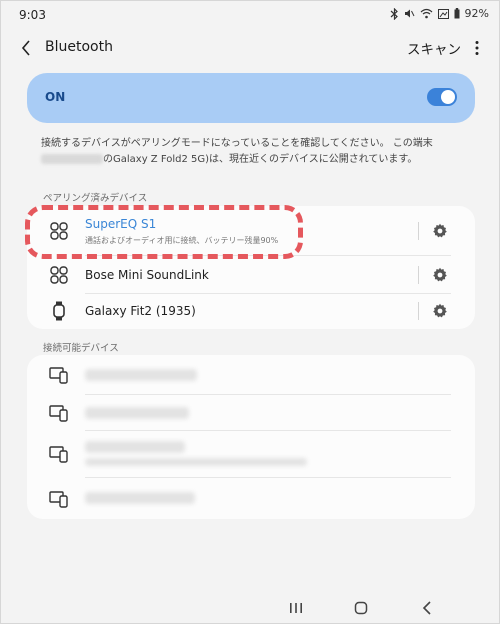 The width and height of the screenshot is (500, 624). What do you see at coordinates (59, 311) in the screenshot?
I see `watch-icon` at bounding box center [59, 311].